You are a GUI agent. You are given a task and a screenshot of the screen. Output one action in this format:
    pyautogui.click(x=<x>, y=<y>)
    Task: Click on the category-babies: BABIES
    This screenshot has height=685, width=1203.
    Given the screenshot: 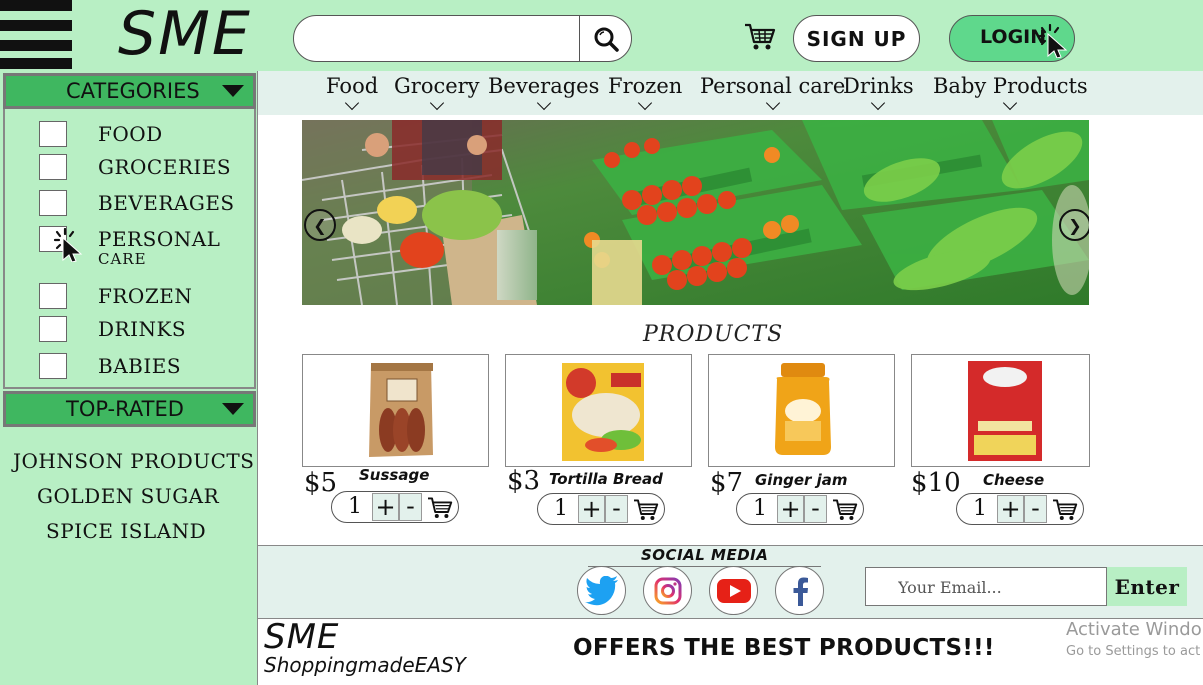 What is the action you would take?
    pyautogui.click(x=130, y=368)
    